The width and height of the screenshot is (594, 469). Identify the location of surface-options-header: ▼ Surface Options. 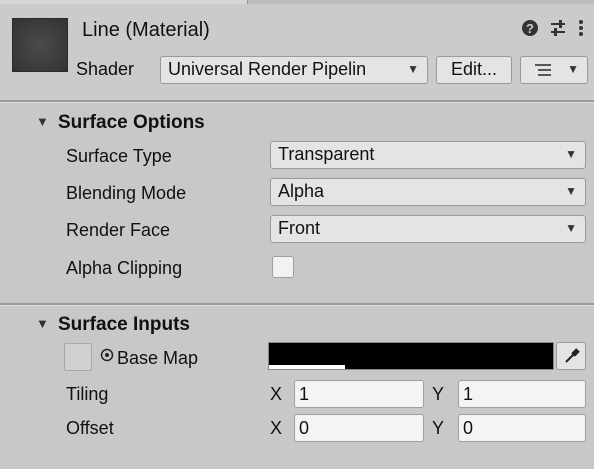
(297, 123).